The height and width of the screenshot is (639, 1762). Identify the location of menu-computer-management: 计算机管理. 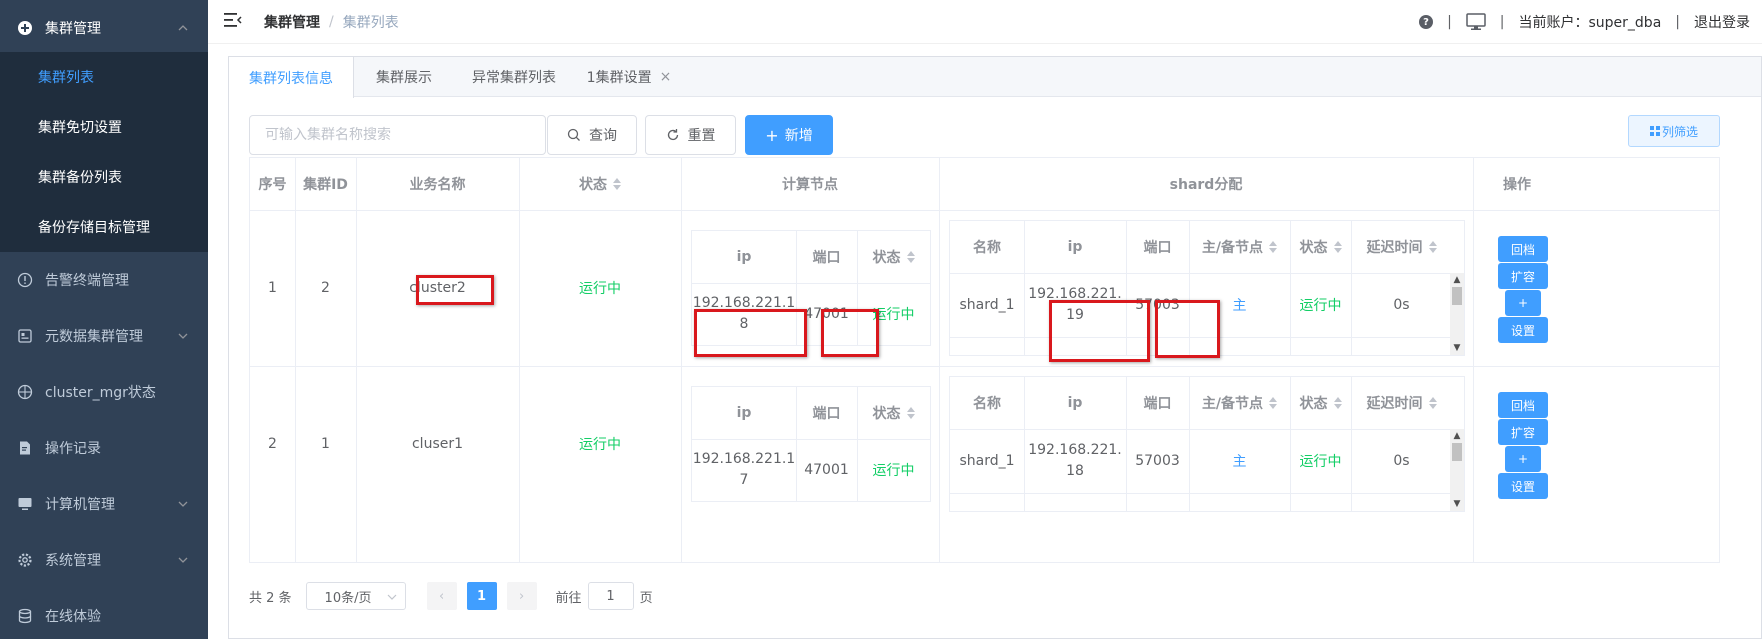
(104, 504).